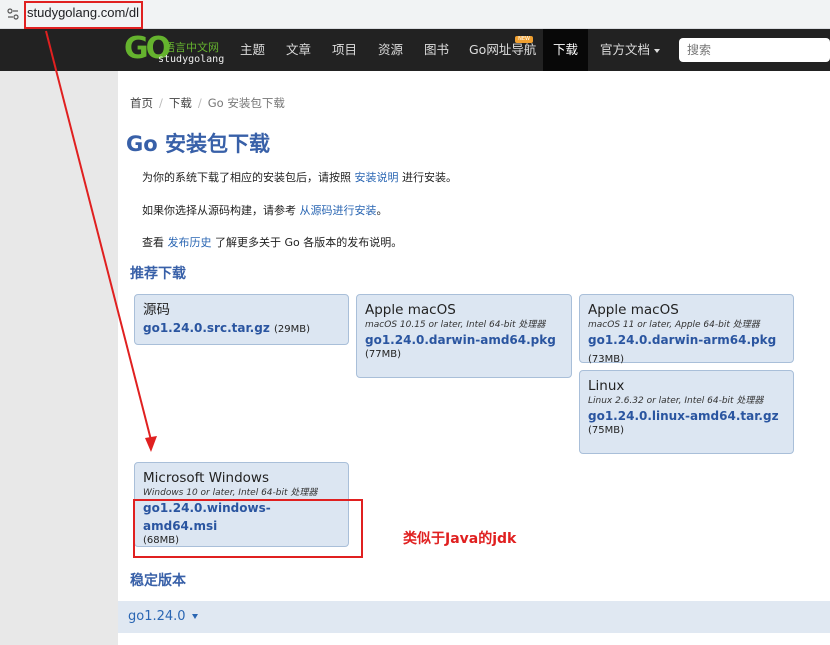 Image resolution: width=830 pixels, height=645 pixels. Describe the element at coordinates (383, 354) in the screenshot. I see `card-size: (77MB)` at that location.